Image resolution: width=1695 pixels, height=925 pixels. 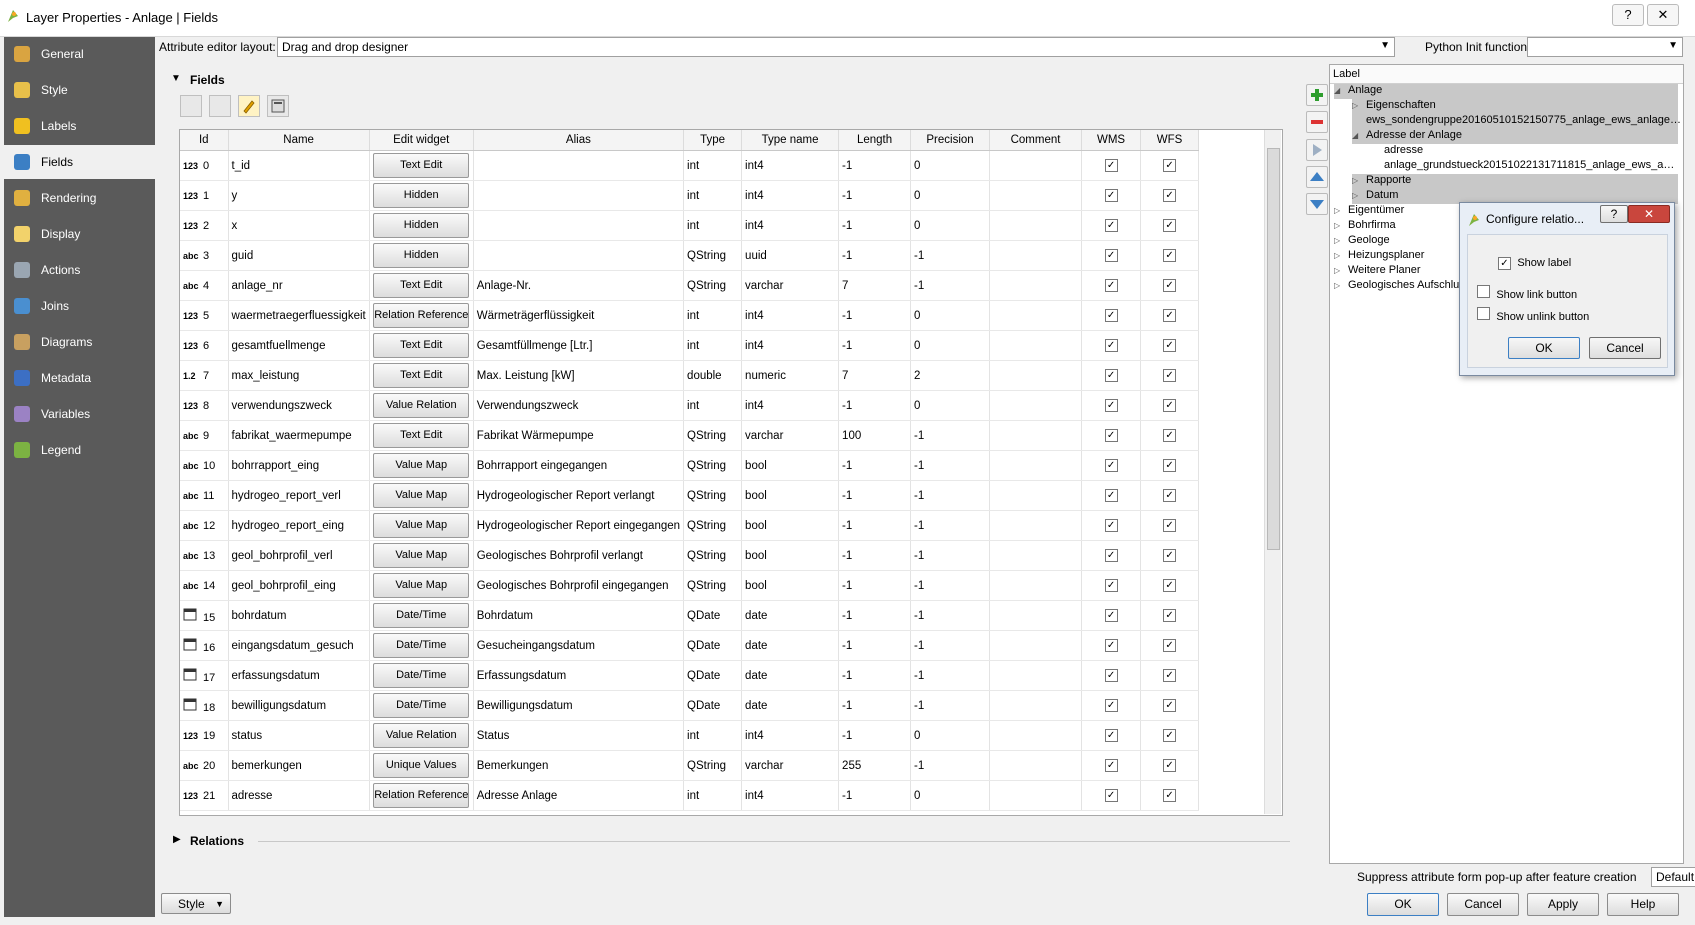 What do you see at coordinates (220, 106) in the screenshot?
I see `delete-field-button` at bounding box center [220, 106].